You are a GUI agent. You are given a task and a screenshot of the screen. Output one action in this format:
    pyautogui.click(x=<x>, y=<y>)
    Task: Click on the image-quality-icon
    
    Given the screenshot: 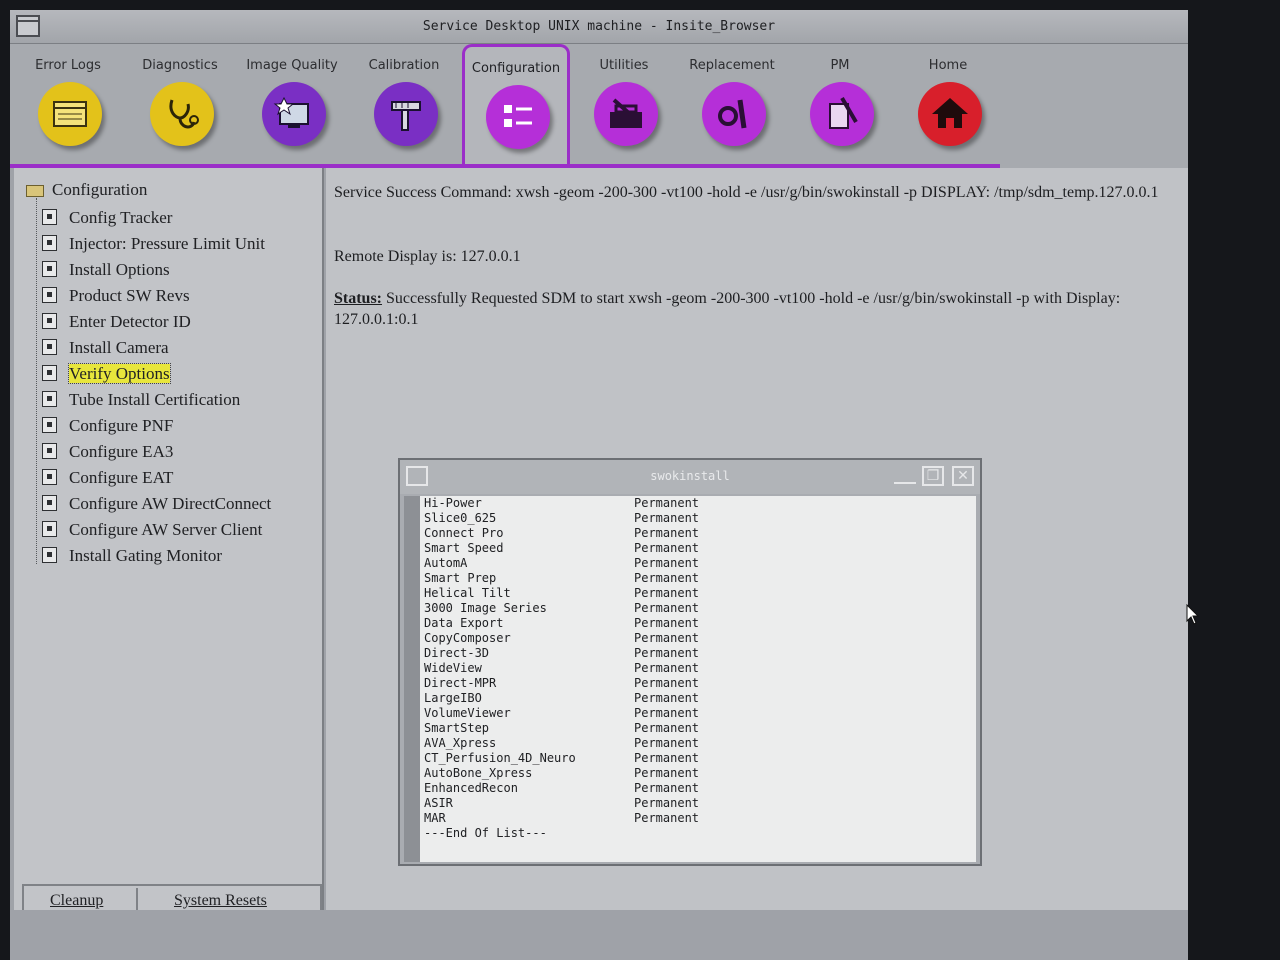 What is the action you would take?
    pyautogui.click(x=294, y=114)
    